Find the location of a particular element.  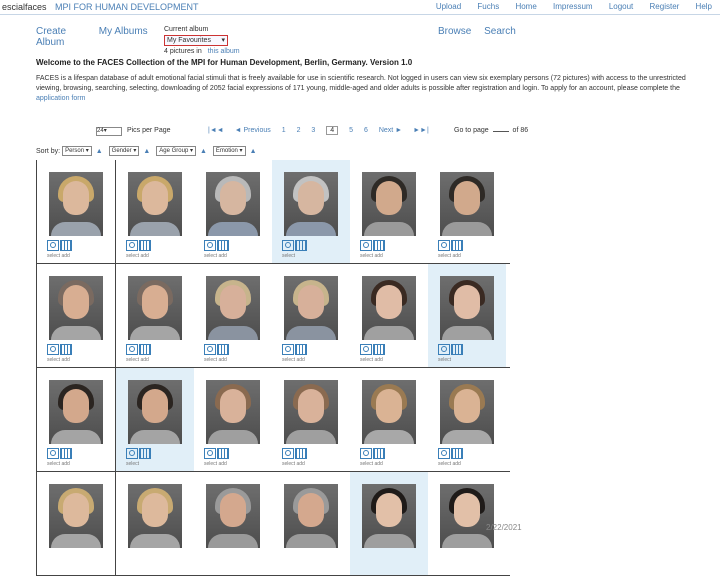

create-album-link: Create Album is located at coordinates (54, 37).